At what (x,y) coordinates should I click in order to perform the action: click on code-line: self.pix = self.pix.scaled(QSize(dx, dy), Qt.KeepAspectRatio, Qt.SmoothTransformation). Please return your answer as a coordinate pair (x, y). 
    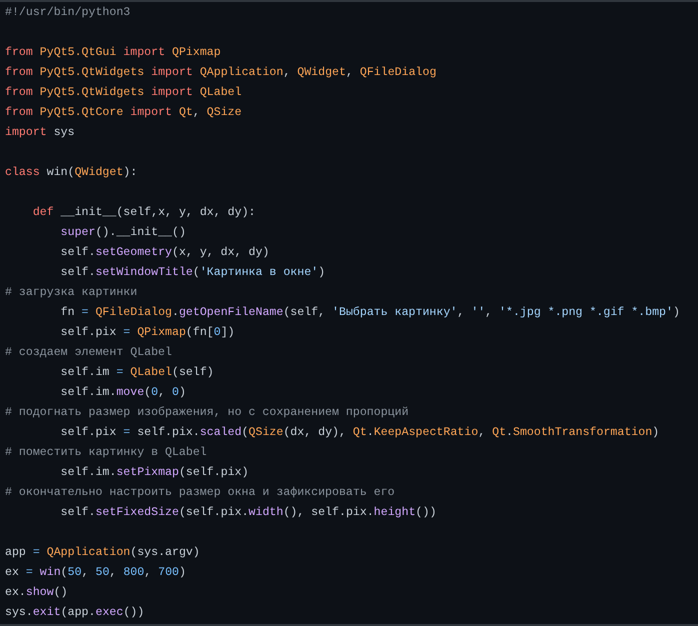
    Looking at the image, I should click on (360, 433).